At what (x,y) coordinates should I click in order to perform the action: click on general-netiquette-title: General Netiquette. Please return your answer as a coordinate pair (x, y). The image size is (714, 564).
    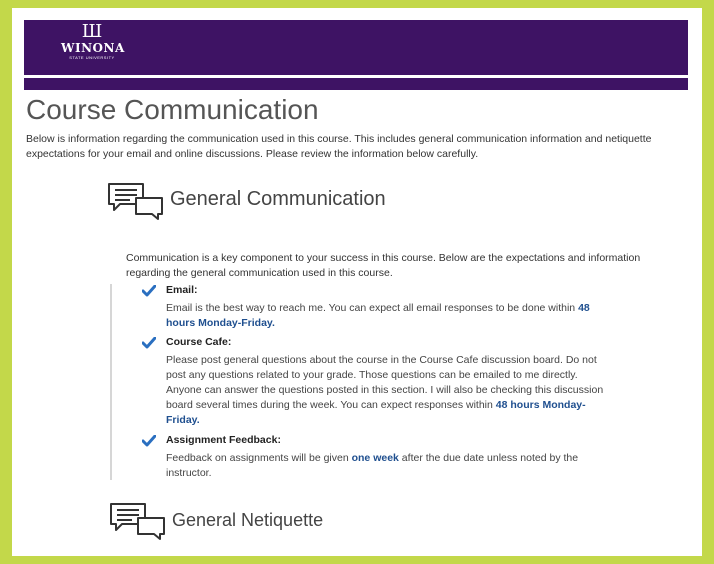
    Looking at the image, I should click on (248, 520).